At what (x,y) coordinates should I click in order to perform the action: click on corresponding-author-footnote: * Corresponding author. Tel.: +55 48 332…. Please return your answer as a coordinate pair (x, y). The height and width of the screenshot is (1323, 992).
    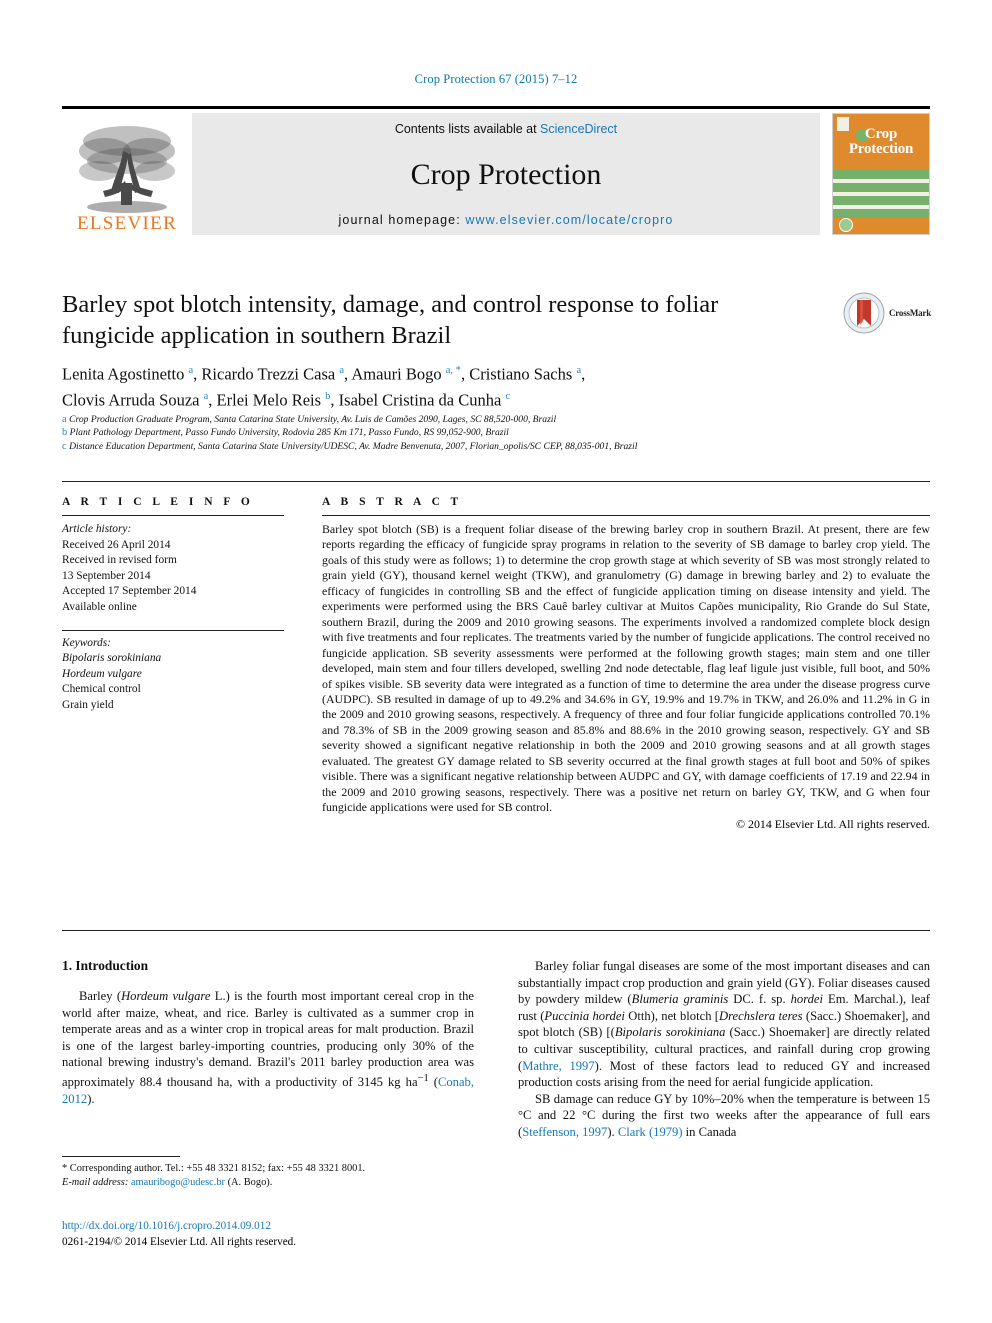
    Looking at the image, I should click on (268, 1173).